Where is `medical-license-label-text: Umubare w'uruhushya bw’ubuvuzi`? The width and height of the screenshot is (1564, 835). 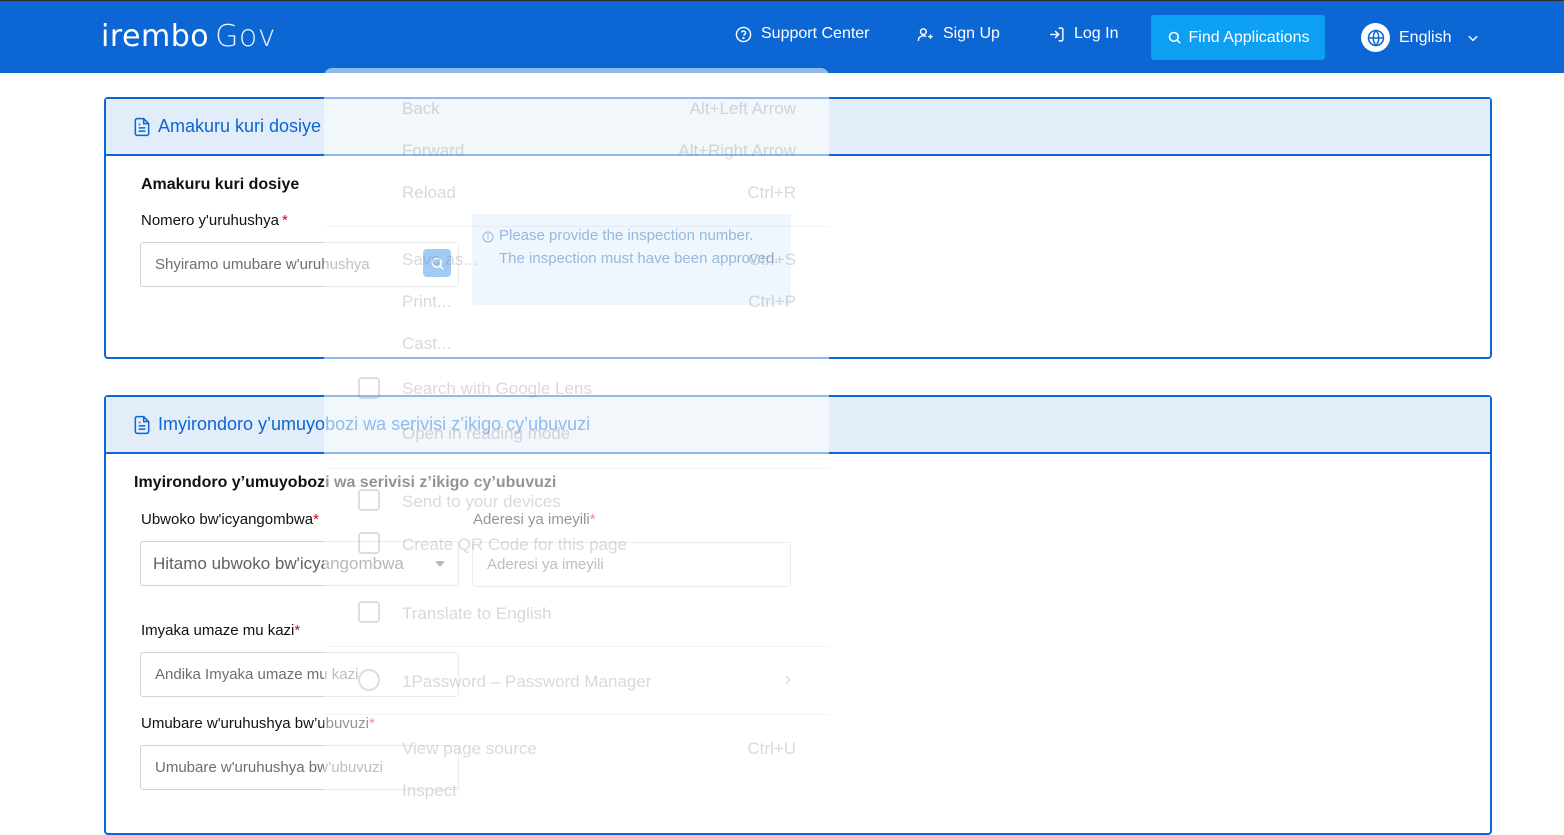
medical-license-label-text: Umubare w'uruhushya bw’ubuvuzi is located at coordinates (255, 723).